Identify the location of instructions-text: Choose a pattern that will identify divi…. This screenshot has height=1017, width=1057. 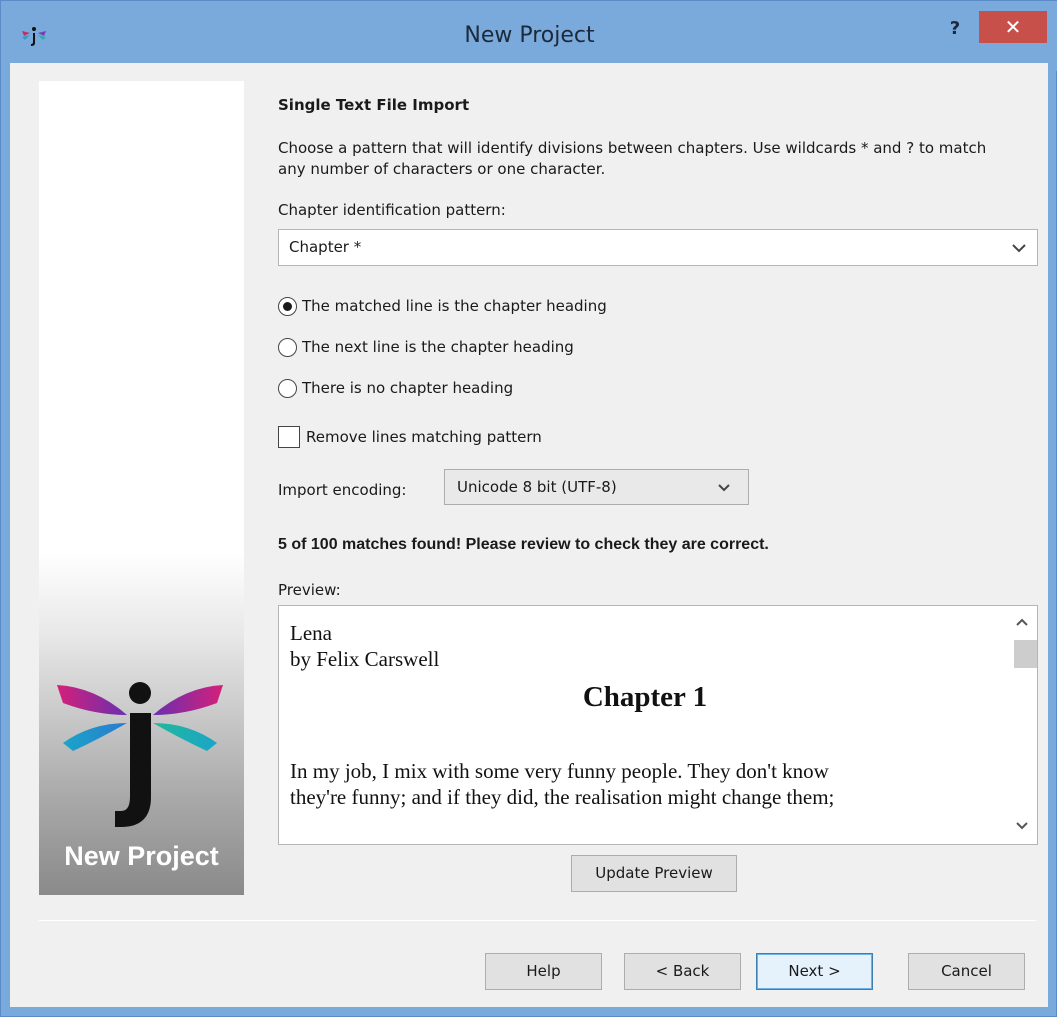
(632, 158).